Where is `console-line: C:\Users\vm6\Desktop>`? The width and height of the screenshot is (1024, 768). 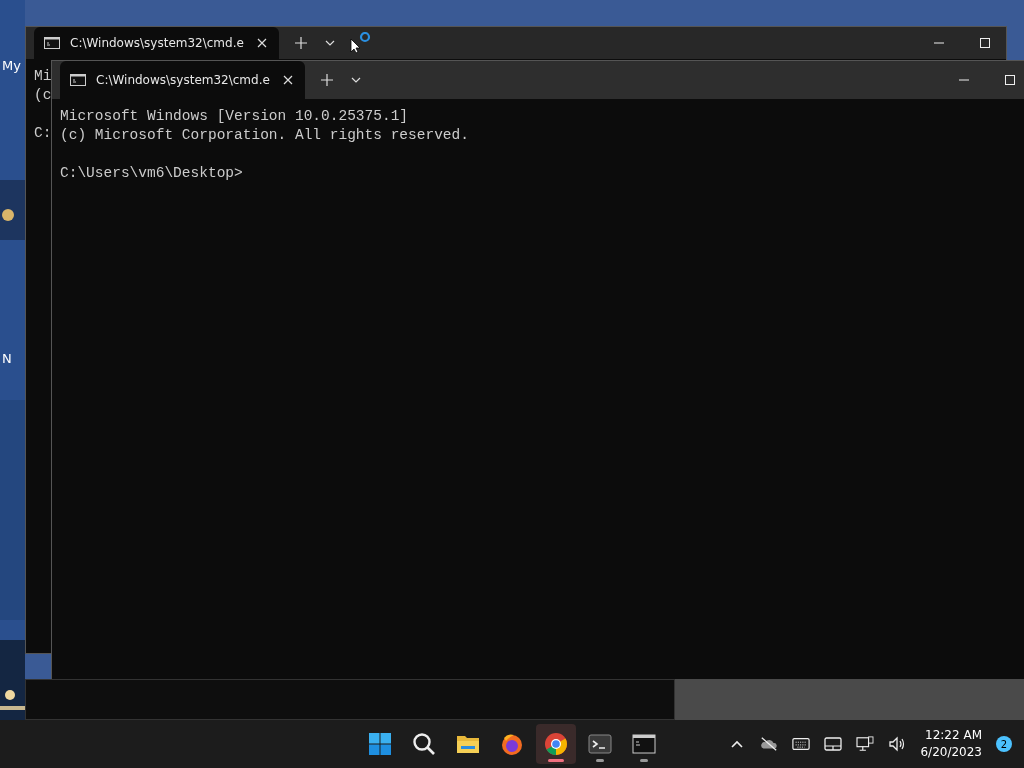 console-line: C:\Users\vm6\Desktop> is located at coordinates (151, 173).